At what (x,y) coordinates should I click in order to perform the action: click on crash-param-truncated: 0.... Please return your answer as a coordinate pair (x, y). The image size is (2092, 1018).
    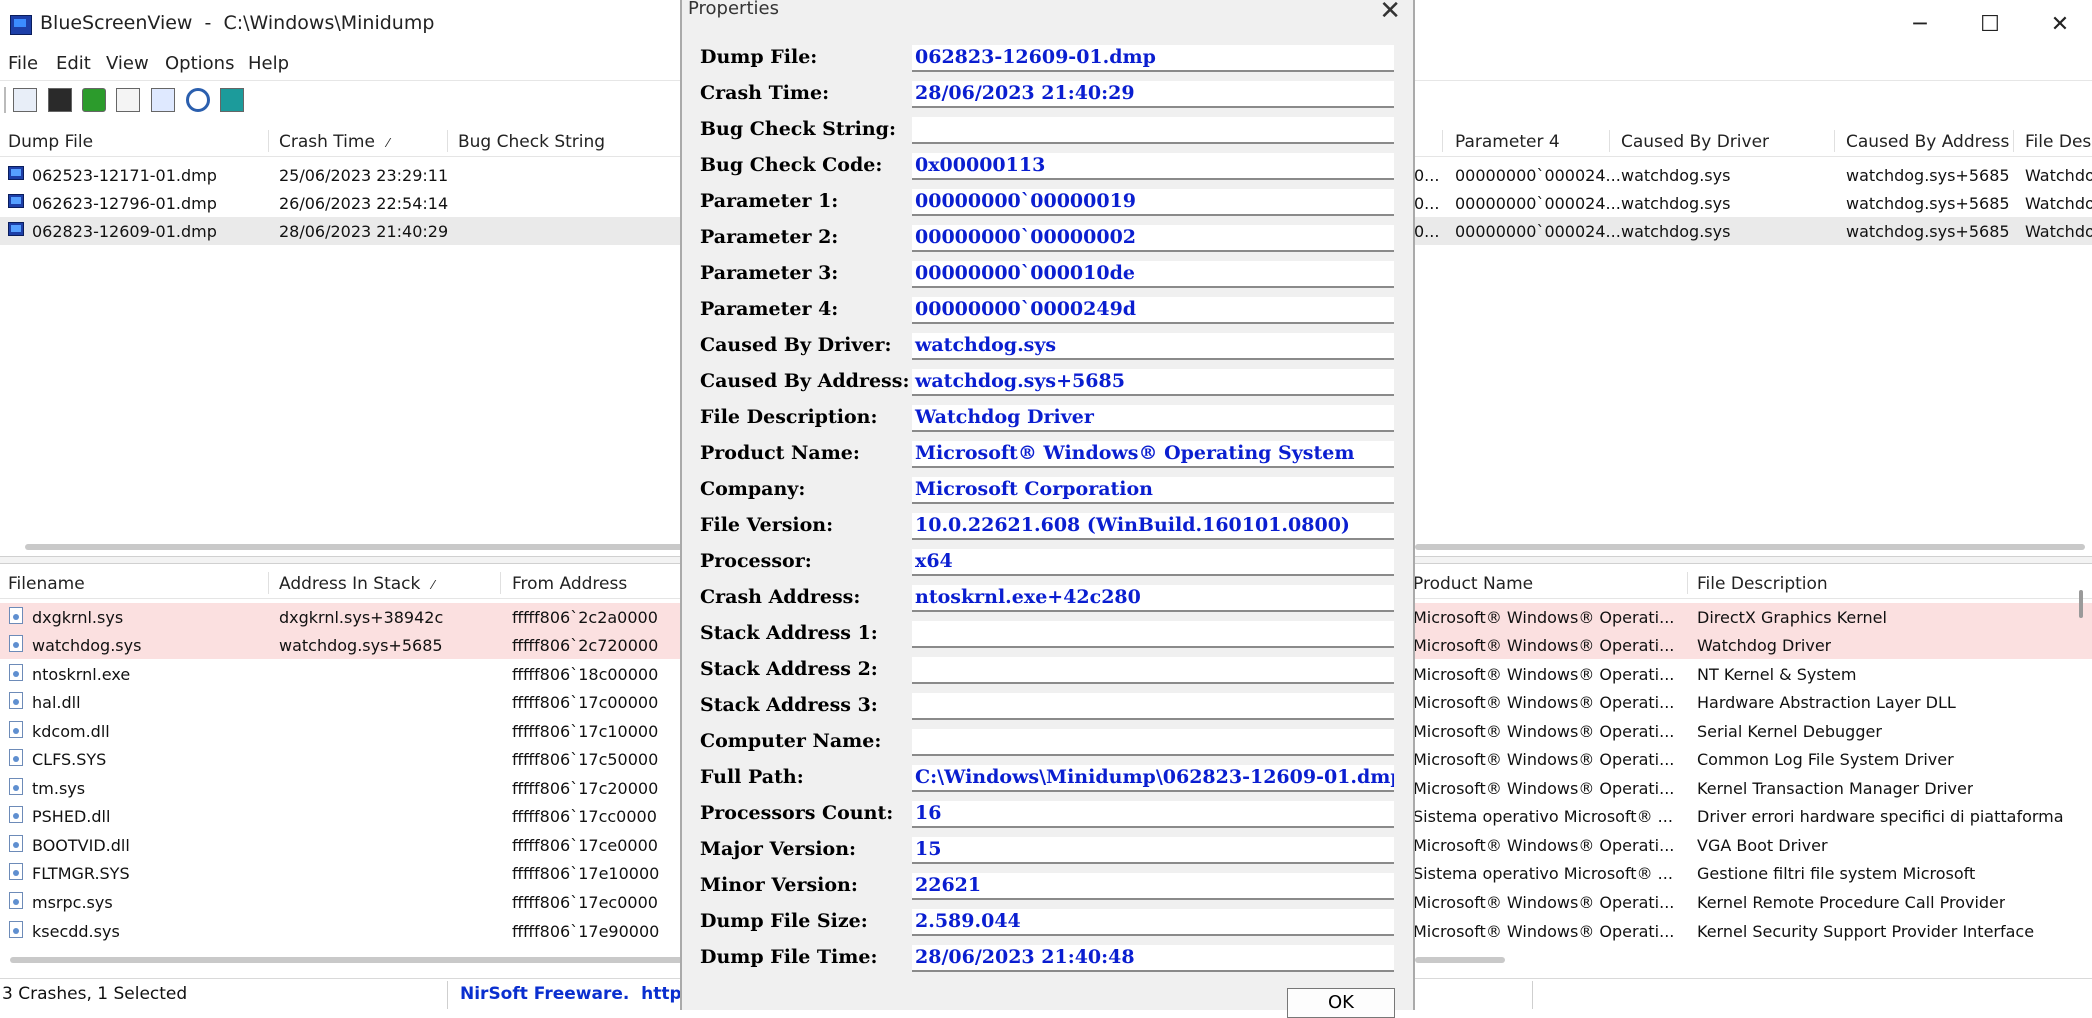
    Looking at the image, I should click on (1427, 203).